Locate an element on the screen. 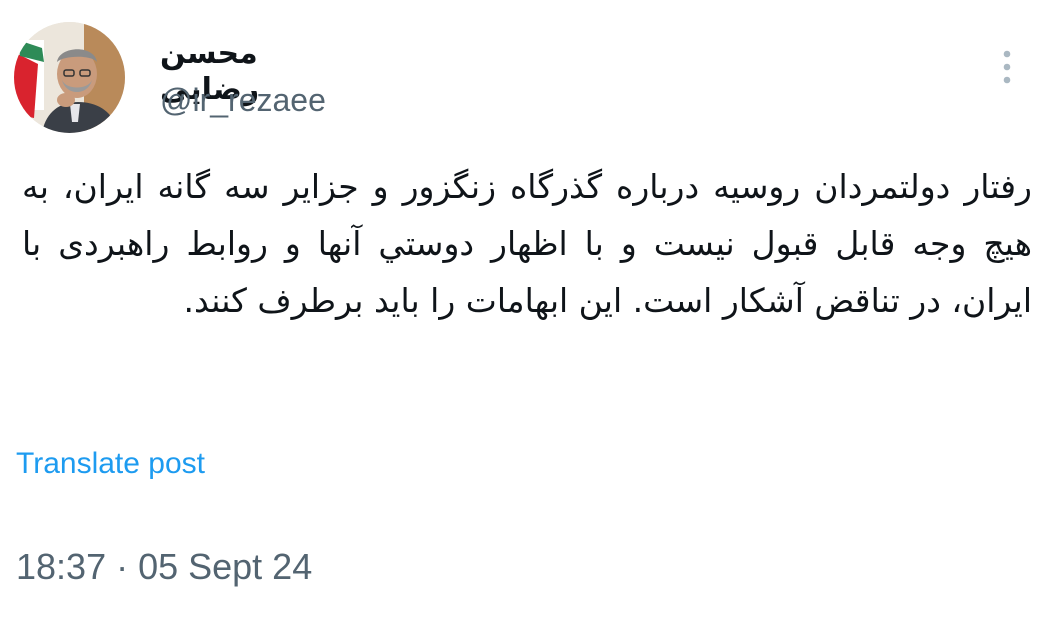  more-options-button is located at coordinates (1007, 68).